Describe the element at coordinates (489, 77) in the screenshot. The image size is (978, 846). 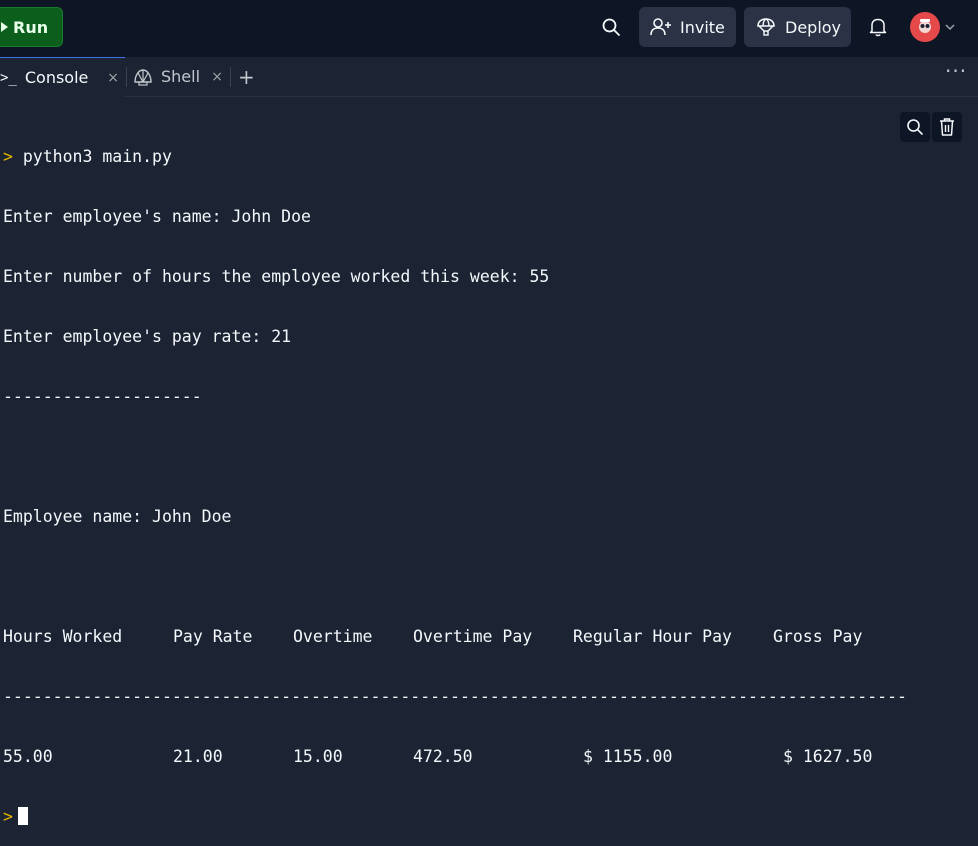
I see `tab-bar: >_ Console × Shell × + ···` at that location.